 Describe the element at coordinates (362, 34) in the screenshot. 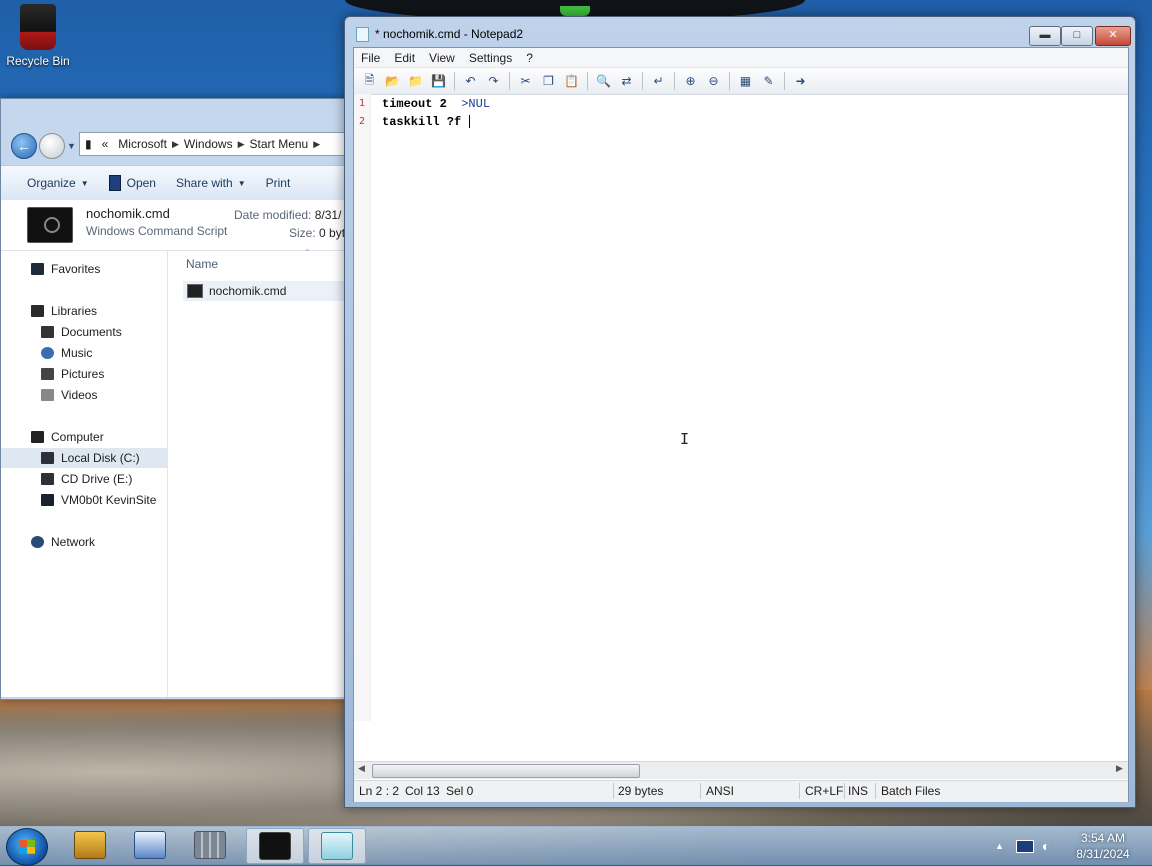

I see `notepad-app-icon` at that location.